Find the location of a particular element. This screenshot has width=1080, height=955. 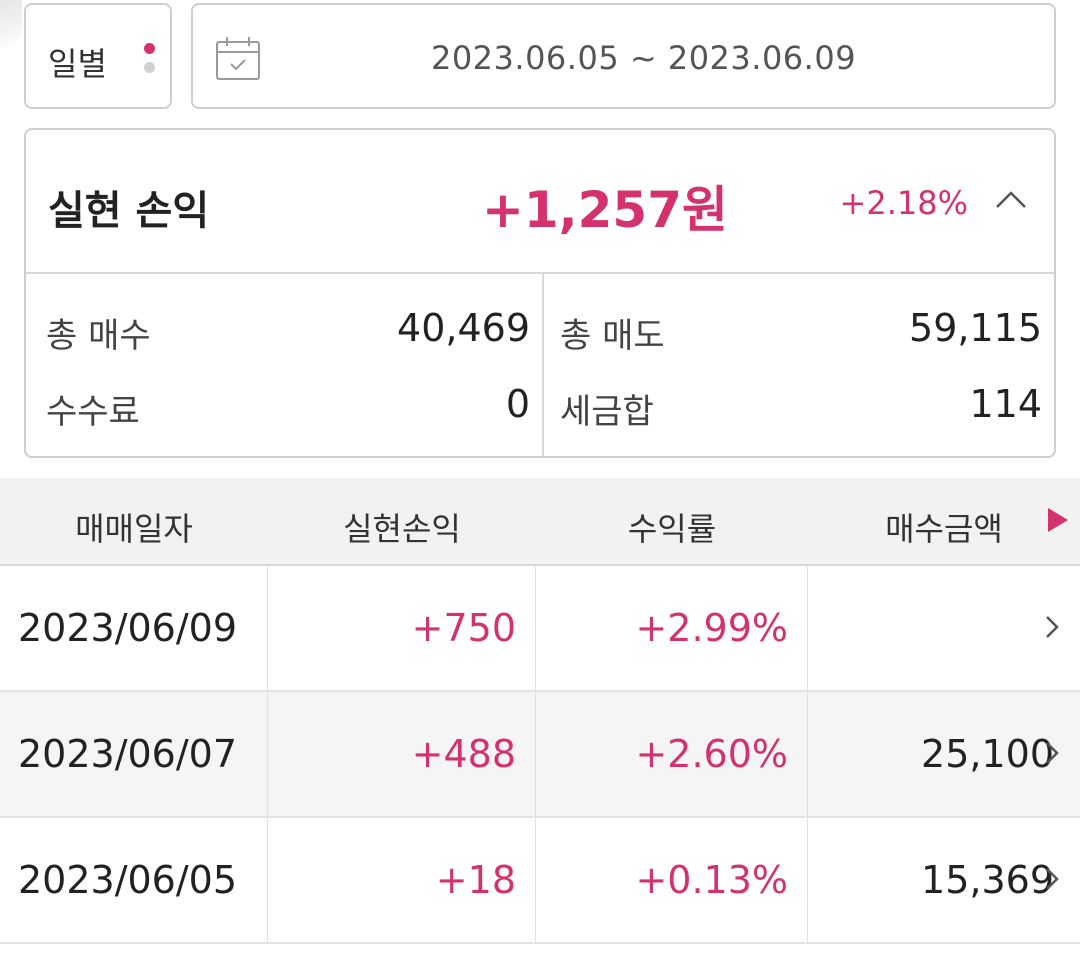

header-buy-amount: 매수금액 is located at coordinates (944, 529).